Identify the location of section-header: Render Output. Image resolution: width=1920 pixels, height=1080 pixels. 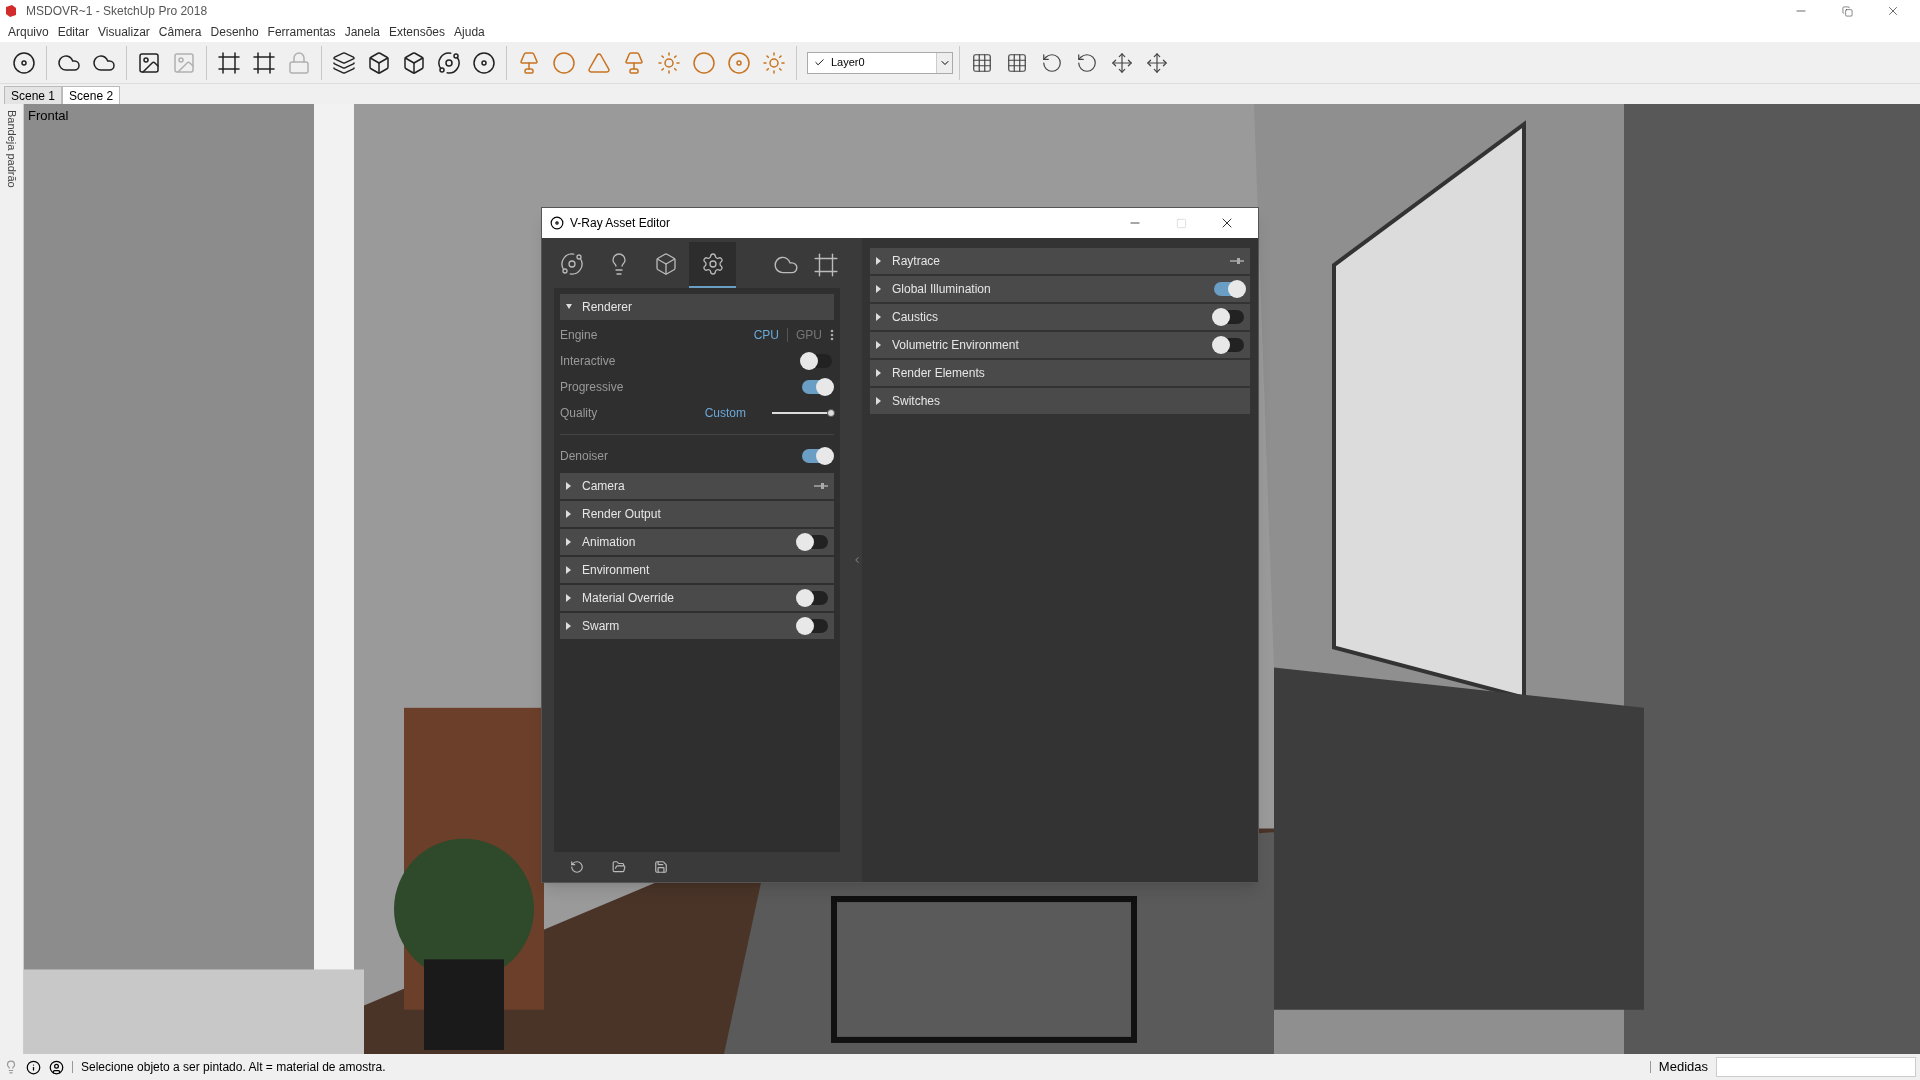
(697, 514).